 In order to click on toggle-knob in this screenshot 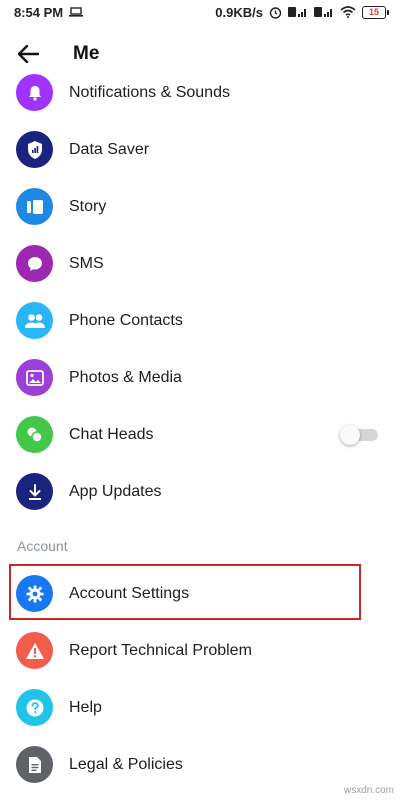, I will do `click(350, 434)`.